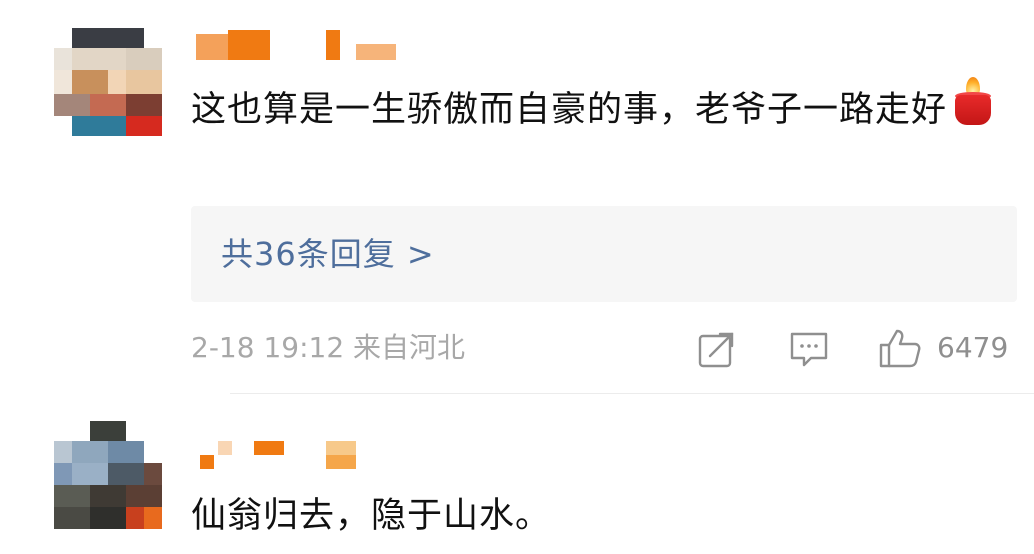  Describe the element at coordinates (569, 110) in the screenshot. I see `comment-text-content: 这也算是一生骄傲而自豪的事，老爷子一路走好` at that location.